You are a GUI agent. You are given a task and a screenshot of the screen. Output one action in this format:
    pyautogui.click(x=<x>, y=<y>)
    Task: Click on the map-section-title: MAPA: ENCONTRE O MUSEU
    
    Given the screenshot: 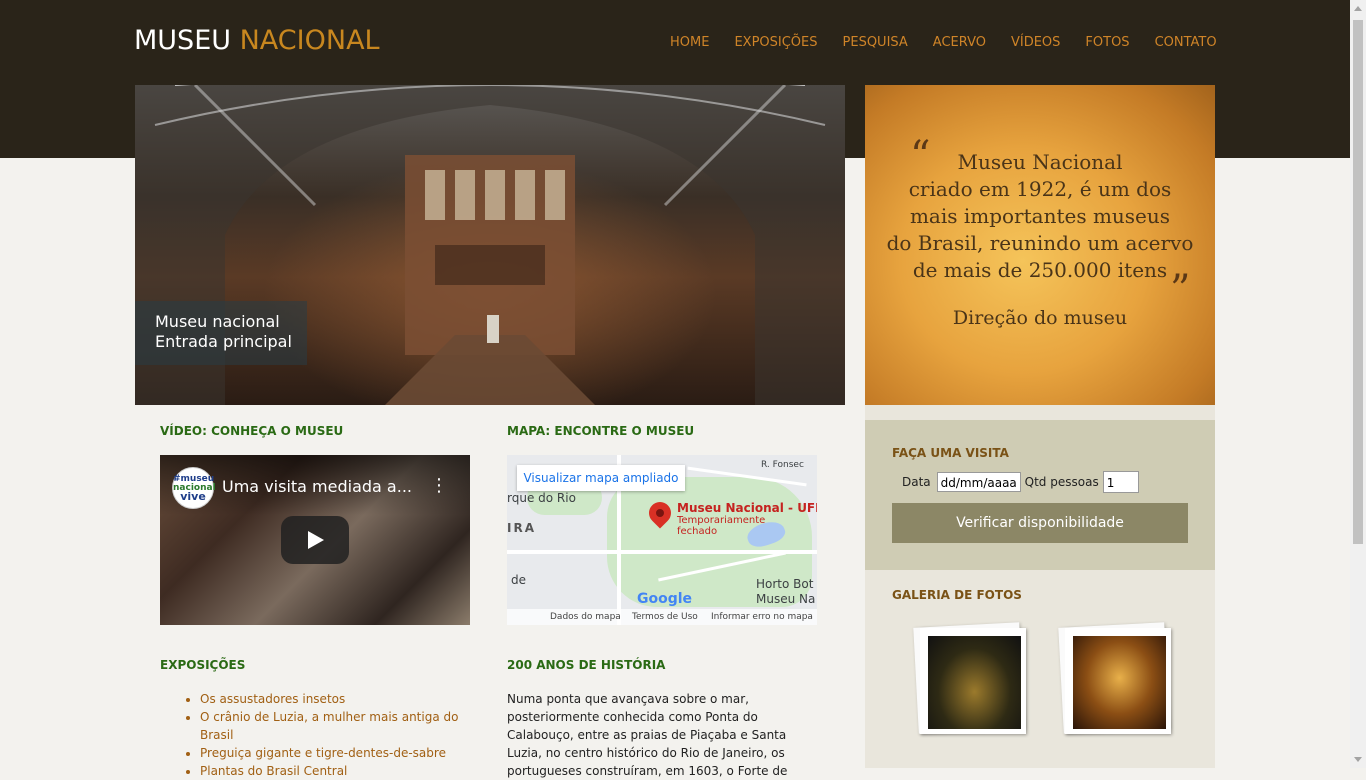 What is the action you would take?
    pyautogui.click(x=601, y=431)
    